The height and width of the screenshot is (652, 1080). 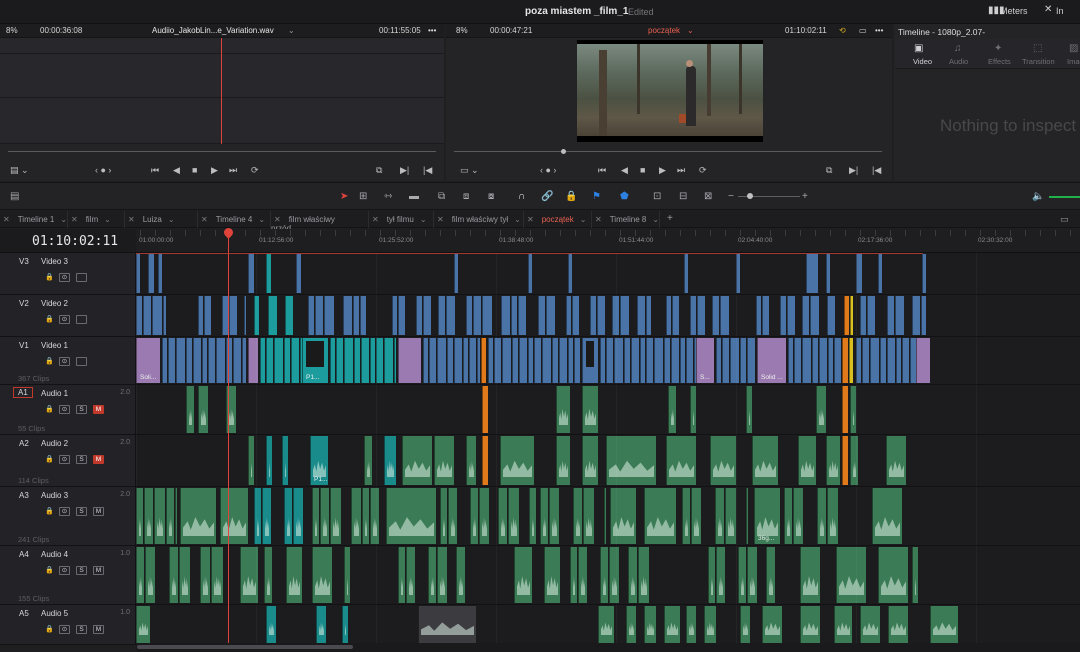 What do you see at coordinates (853, 170) in the screenshot?
I see `next-edit-icon: ▶|` at bounding box center [853, 170].